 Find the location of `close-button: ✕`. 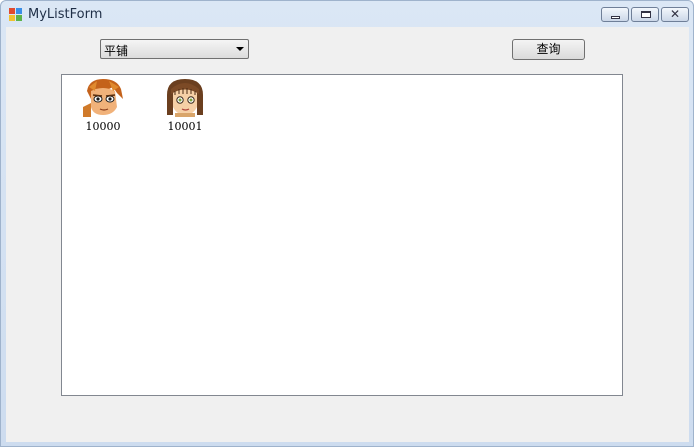

close-button: ✕ is located at coordinates (675, 14).